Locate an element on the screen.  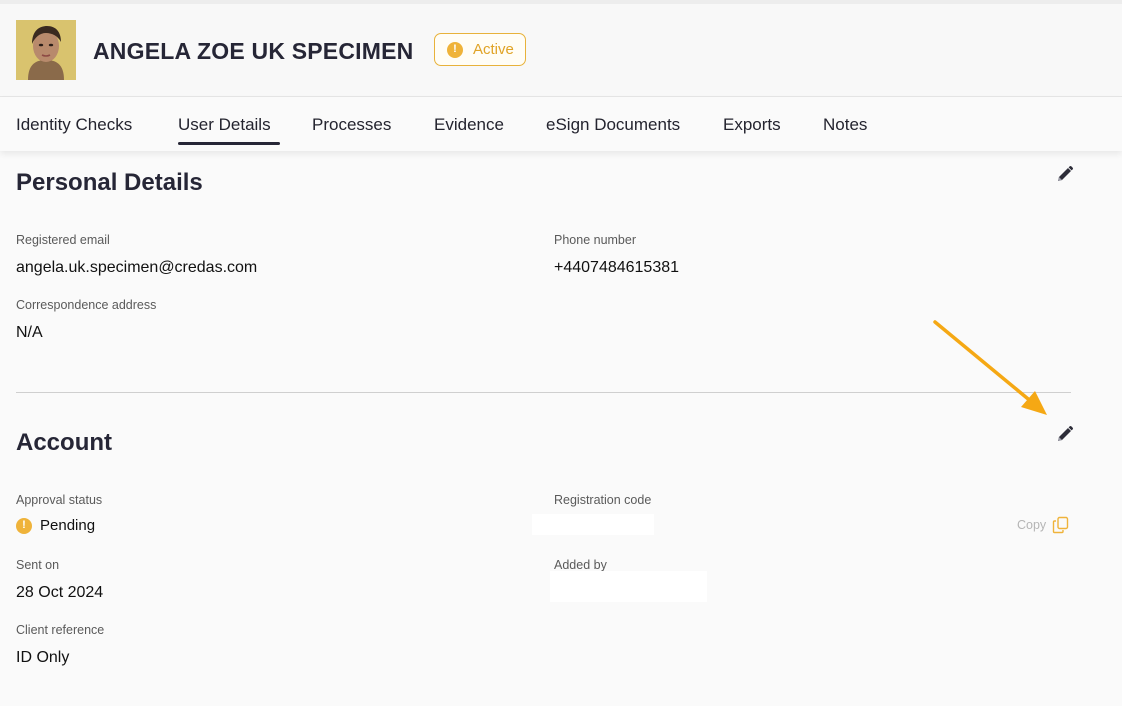
approval-status-label: Approval status is located at coordinates (59, 500).